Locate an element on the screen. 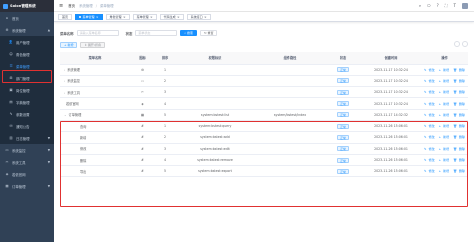  sidebar-item: ✉ 通知公告 is located at coordinates (27, 126).